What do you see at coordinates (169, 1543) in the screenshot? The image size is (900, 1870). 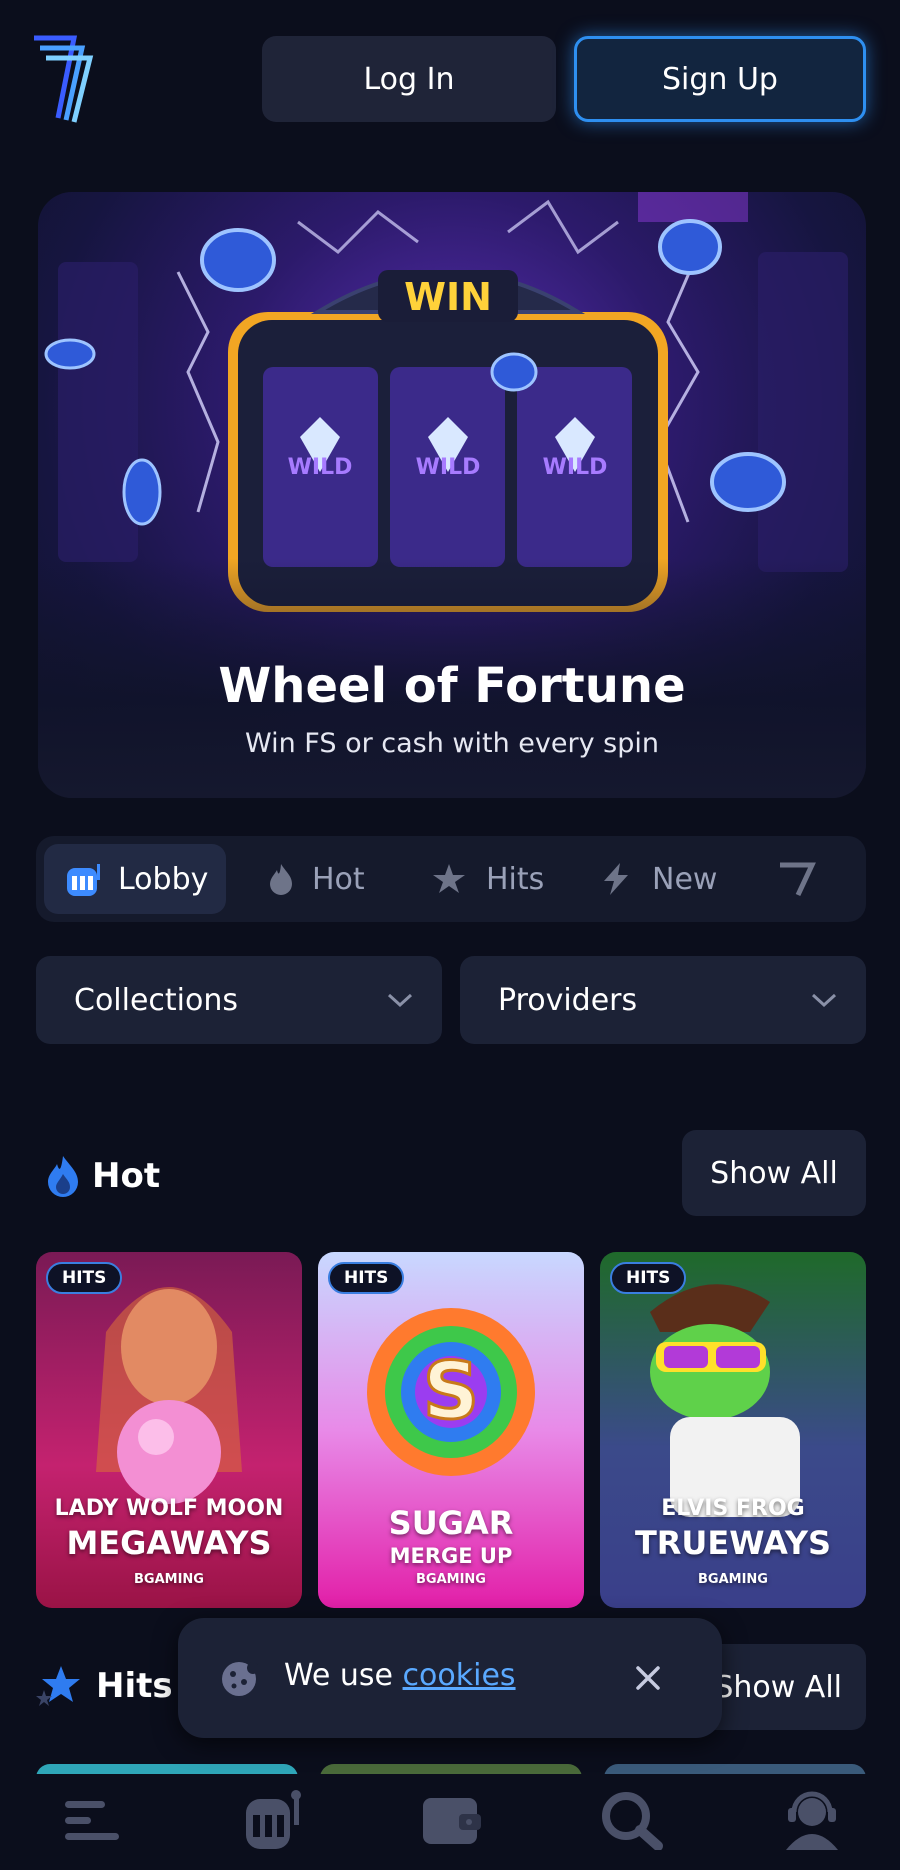 I see `game-title-line2: MEGAWAYS` at bounding box center [169, 1543].